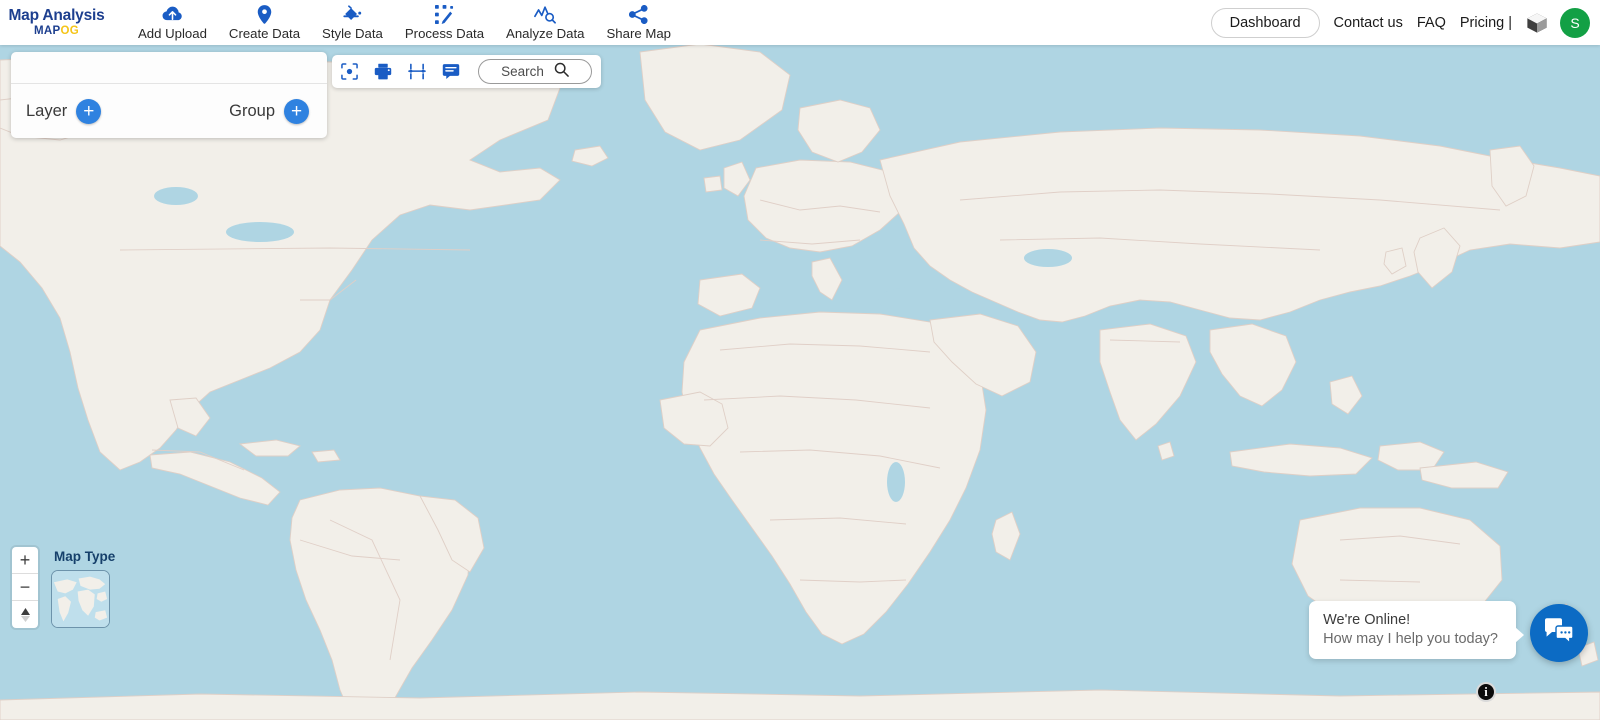 This screenshot has height=720, width=1600. Describe the element at coordinates (252, 110) in the screenshot. I see `group-label: Group` at that location.